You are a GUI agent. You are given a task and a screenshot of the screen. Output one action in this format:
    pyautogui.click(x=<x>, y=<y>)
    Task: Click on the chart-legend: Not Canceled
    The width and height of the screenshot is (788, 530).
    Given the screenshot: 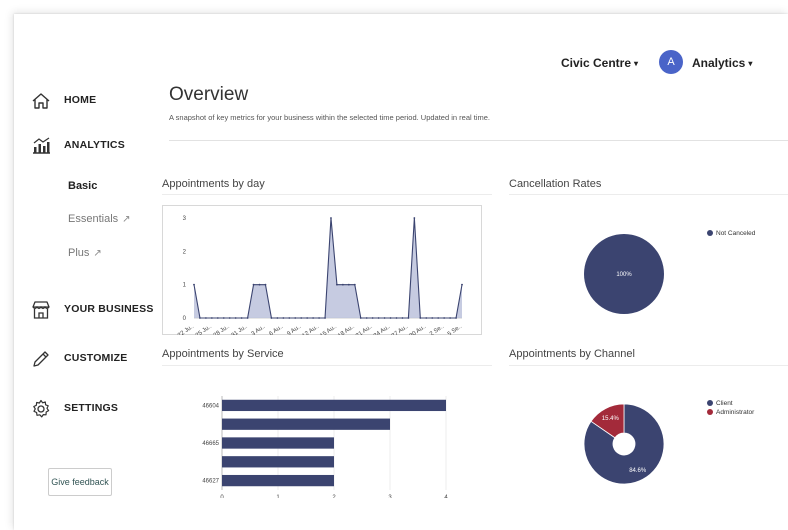 What is the action you would take?
    pyautogui.click(x=731, y=233)
    